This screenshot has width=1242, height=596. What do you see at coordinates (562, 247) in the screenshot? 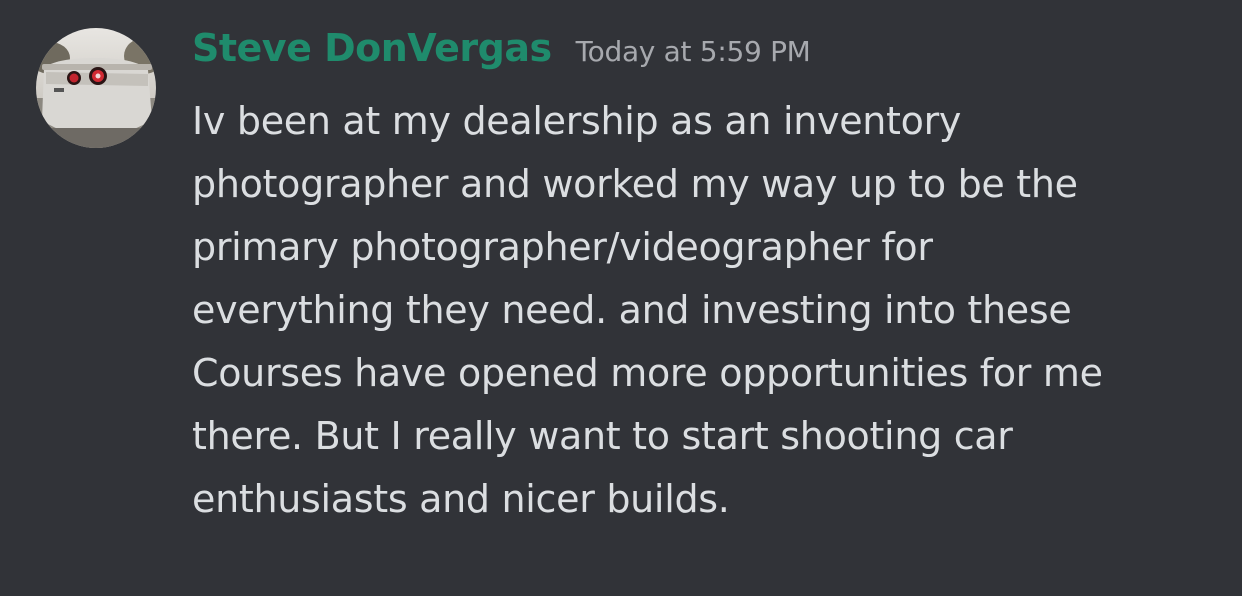
I see `message-line: primary photographer/videographer for` at bounding box center [562, 247].